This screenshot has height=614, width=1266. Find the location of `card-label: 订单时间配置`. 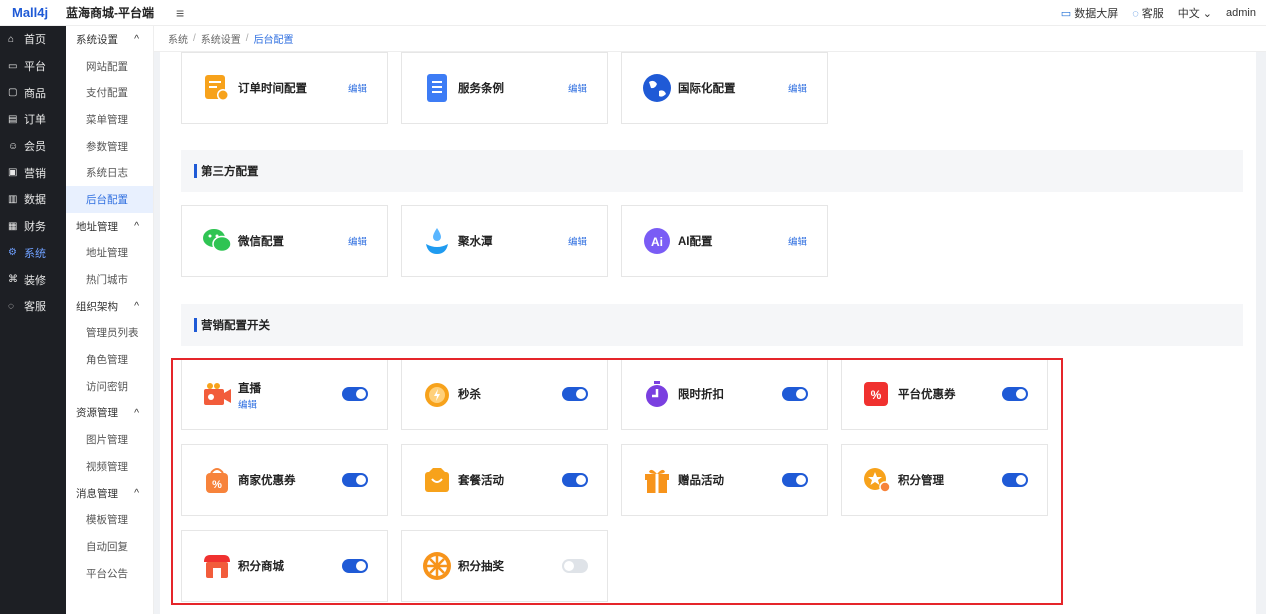

card-label: 订单时间配置 is located at coordinates (272, 89).